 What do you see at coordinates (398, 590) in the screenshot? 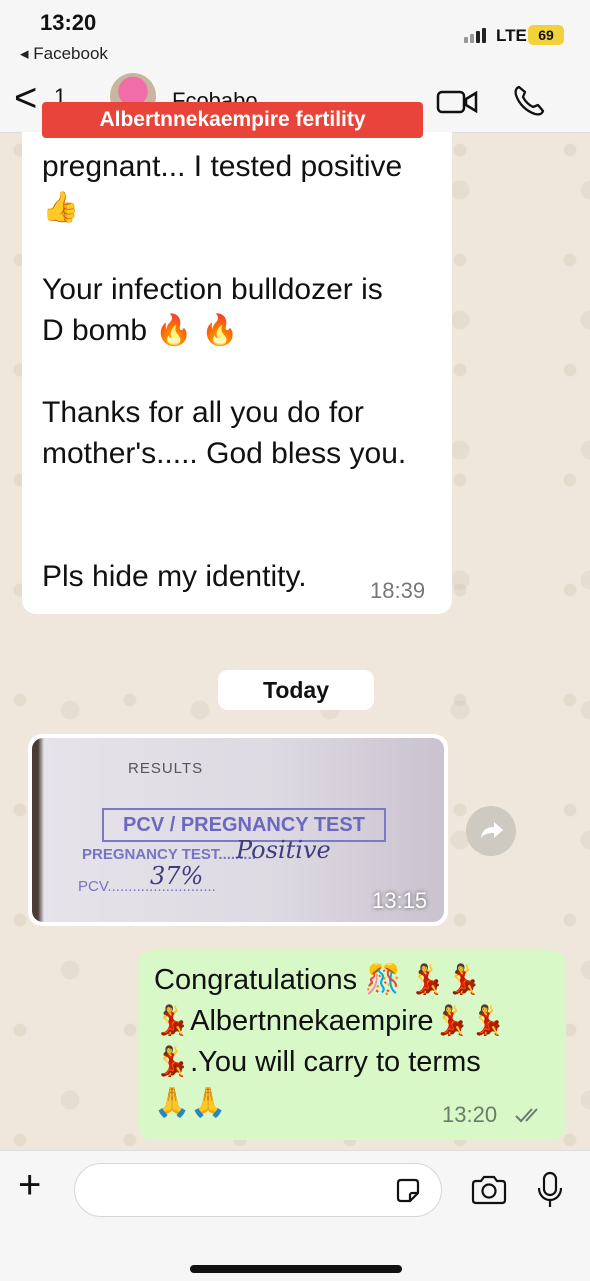
I see `message-timestamp: 18:39` at bounding box center [398, 590].